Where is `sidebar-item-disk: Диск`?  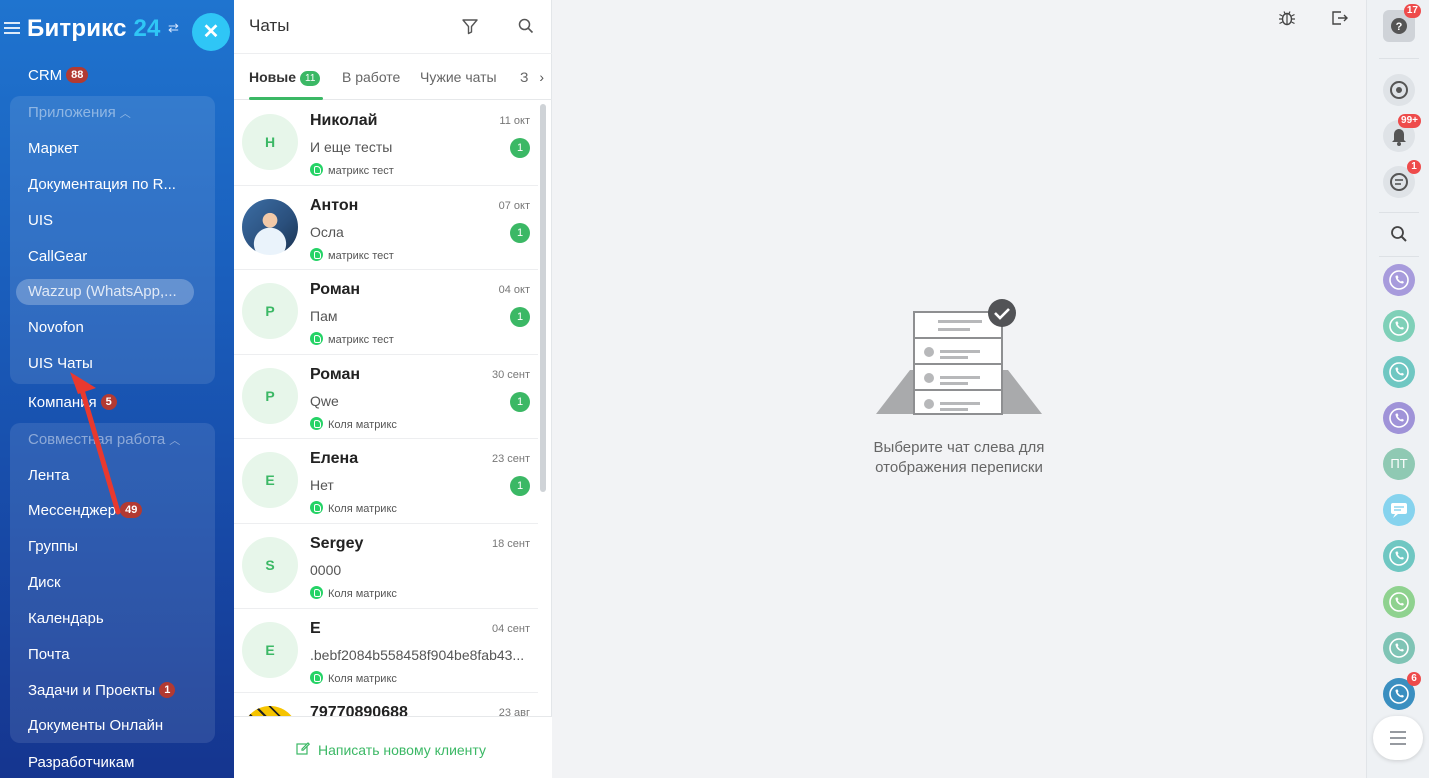
sidebar-item-disk: Диск is located at coordinates (44, 583).